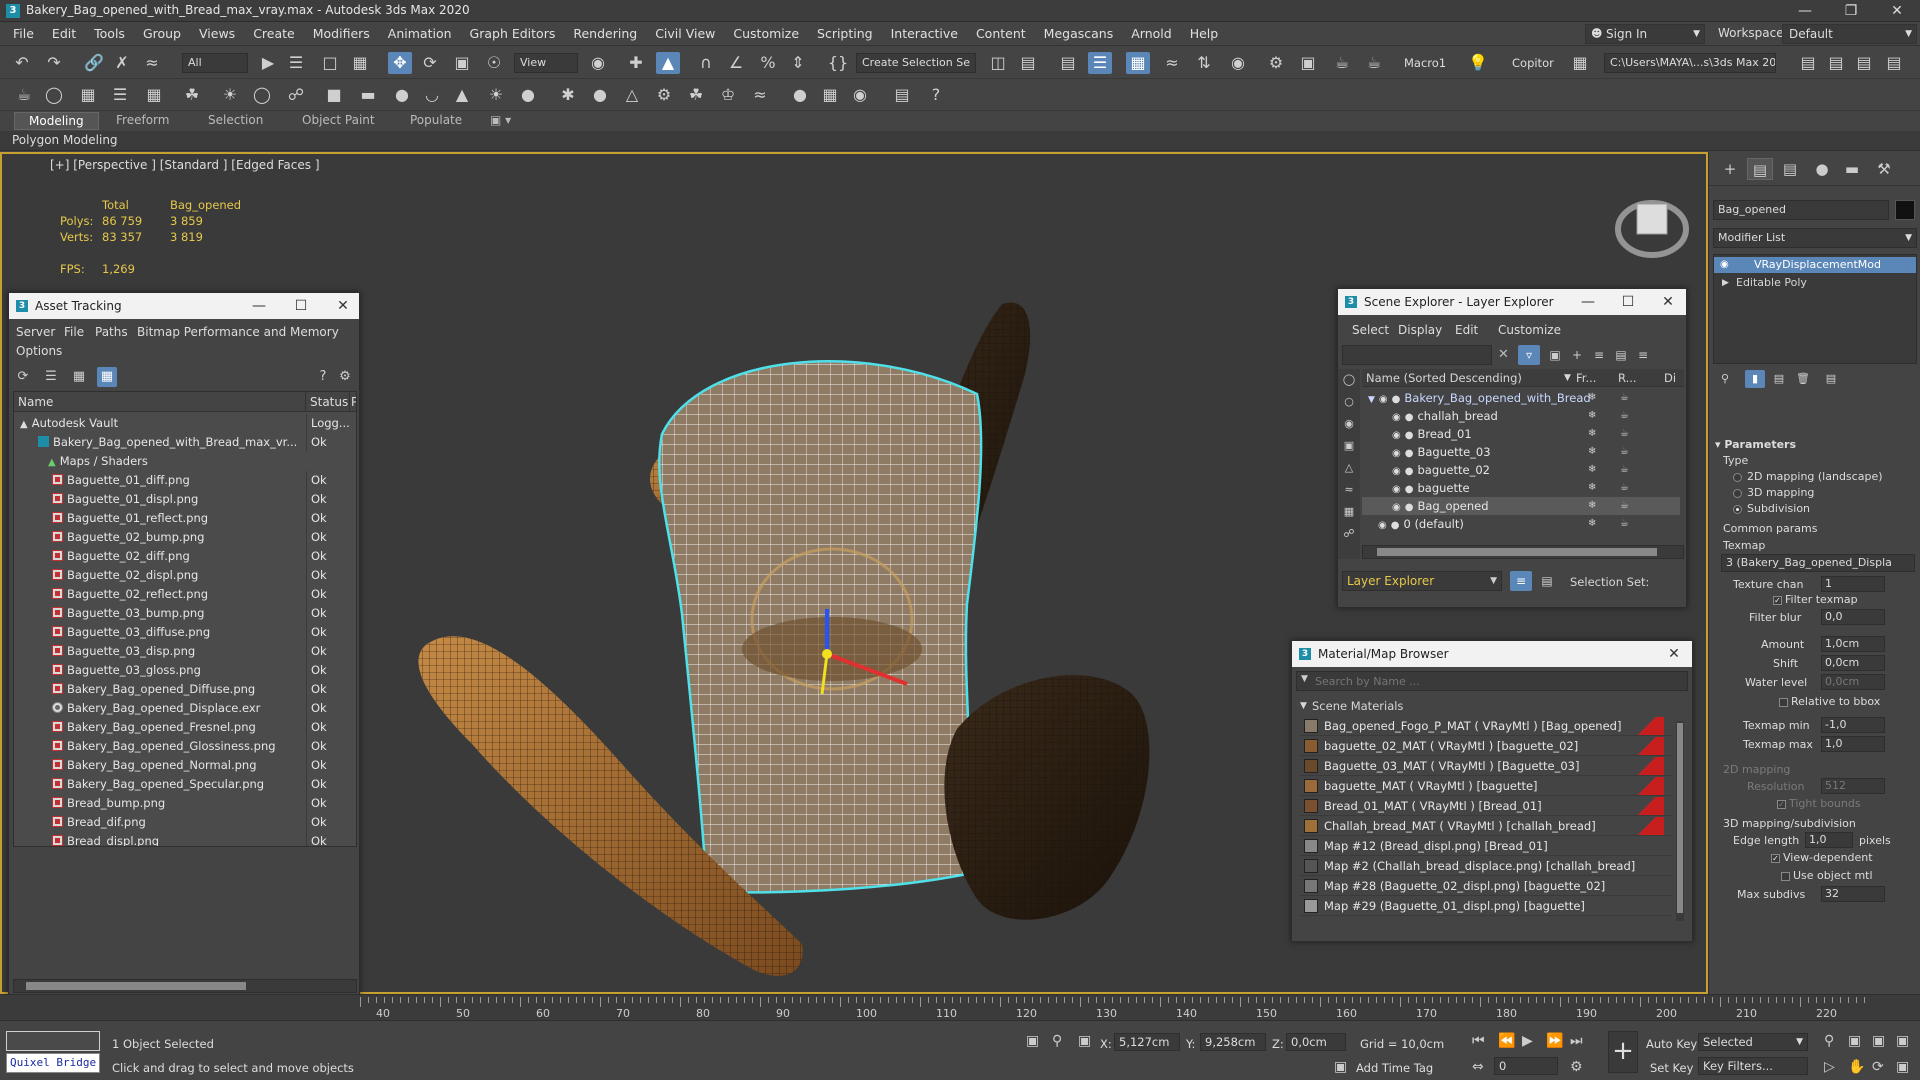 The image size is (1920, 1080). I want to click on object-color-swatch, so click(1905, 210).